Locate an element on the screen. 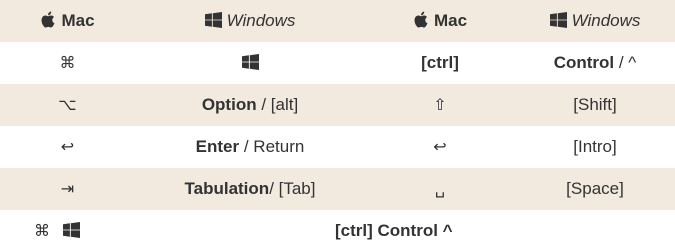 Image resolution: width=675 pixels, height=252 pixels. mac-key-cell: ␣ is located at coordinates (440, 189).